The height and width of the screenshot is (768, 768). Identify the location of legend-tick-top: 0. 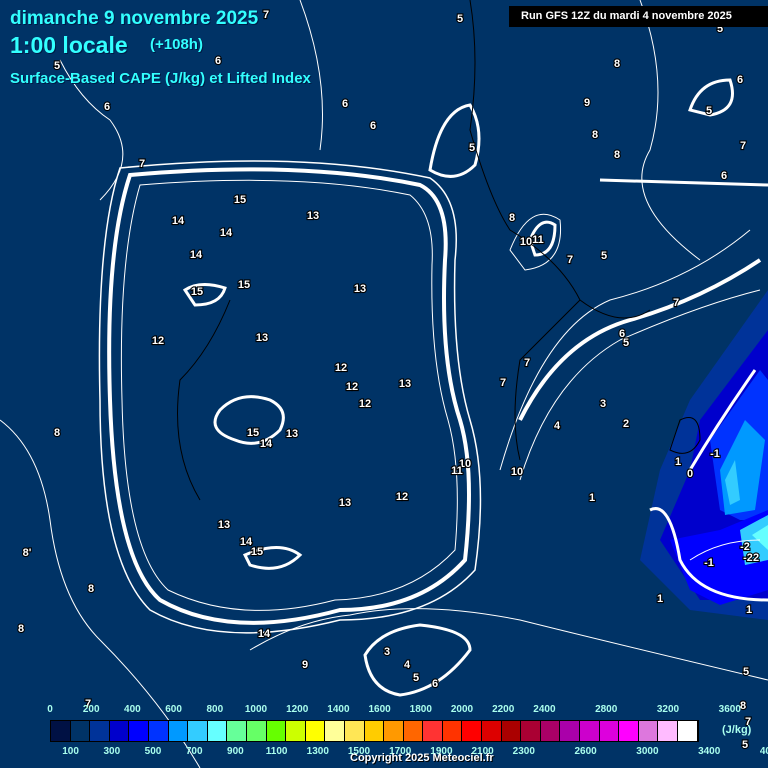
(50, 709).